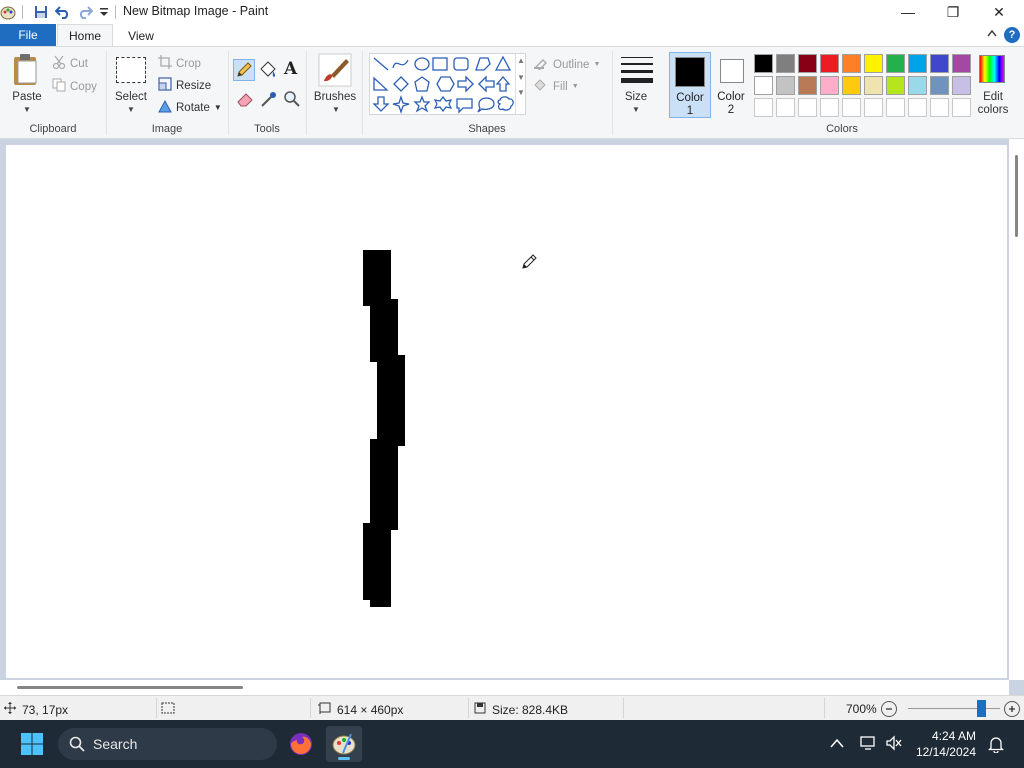 The width and height of the screenshot is (1024, 768). I want to click on select-dropdown-icon: ▼, so click(131, 109).